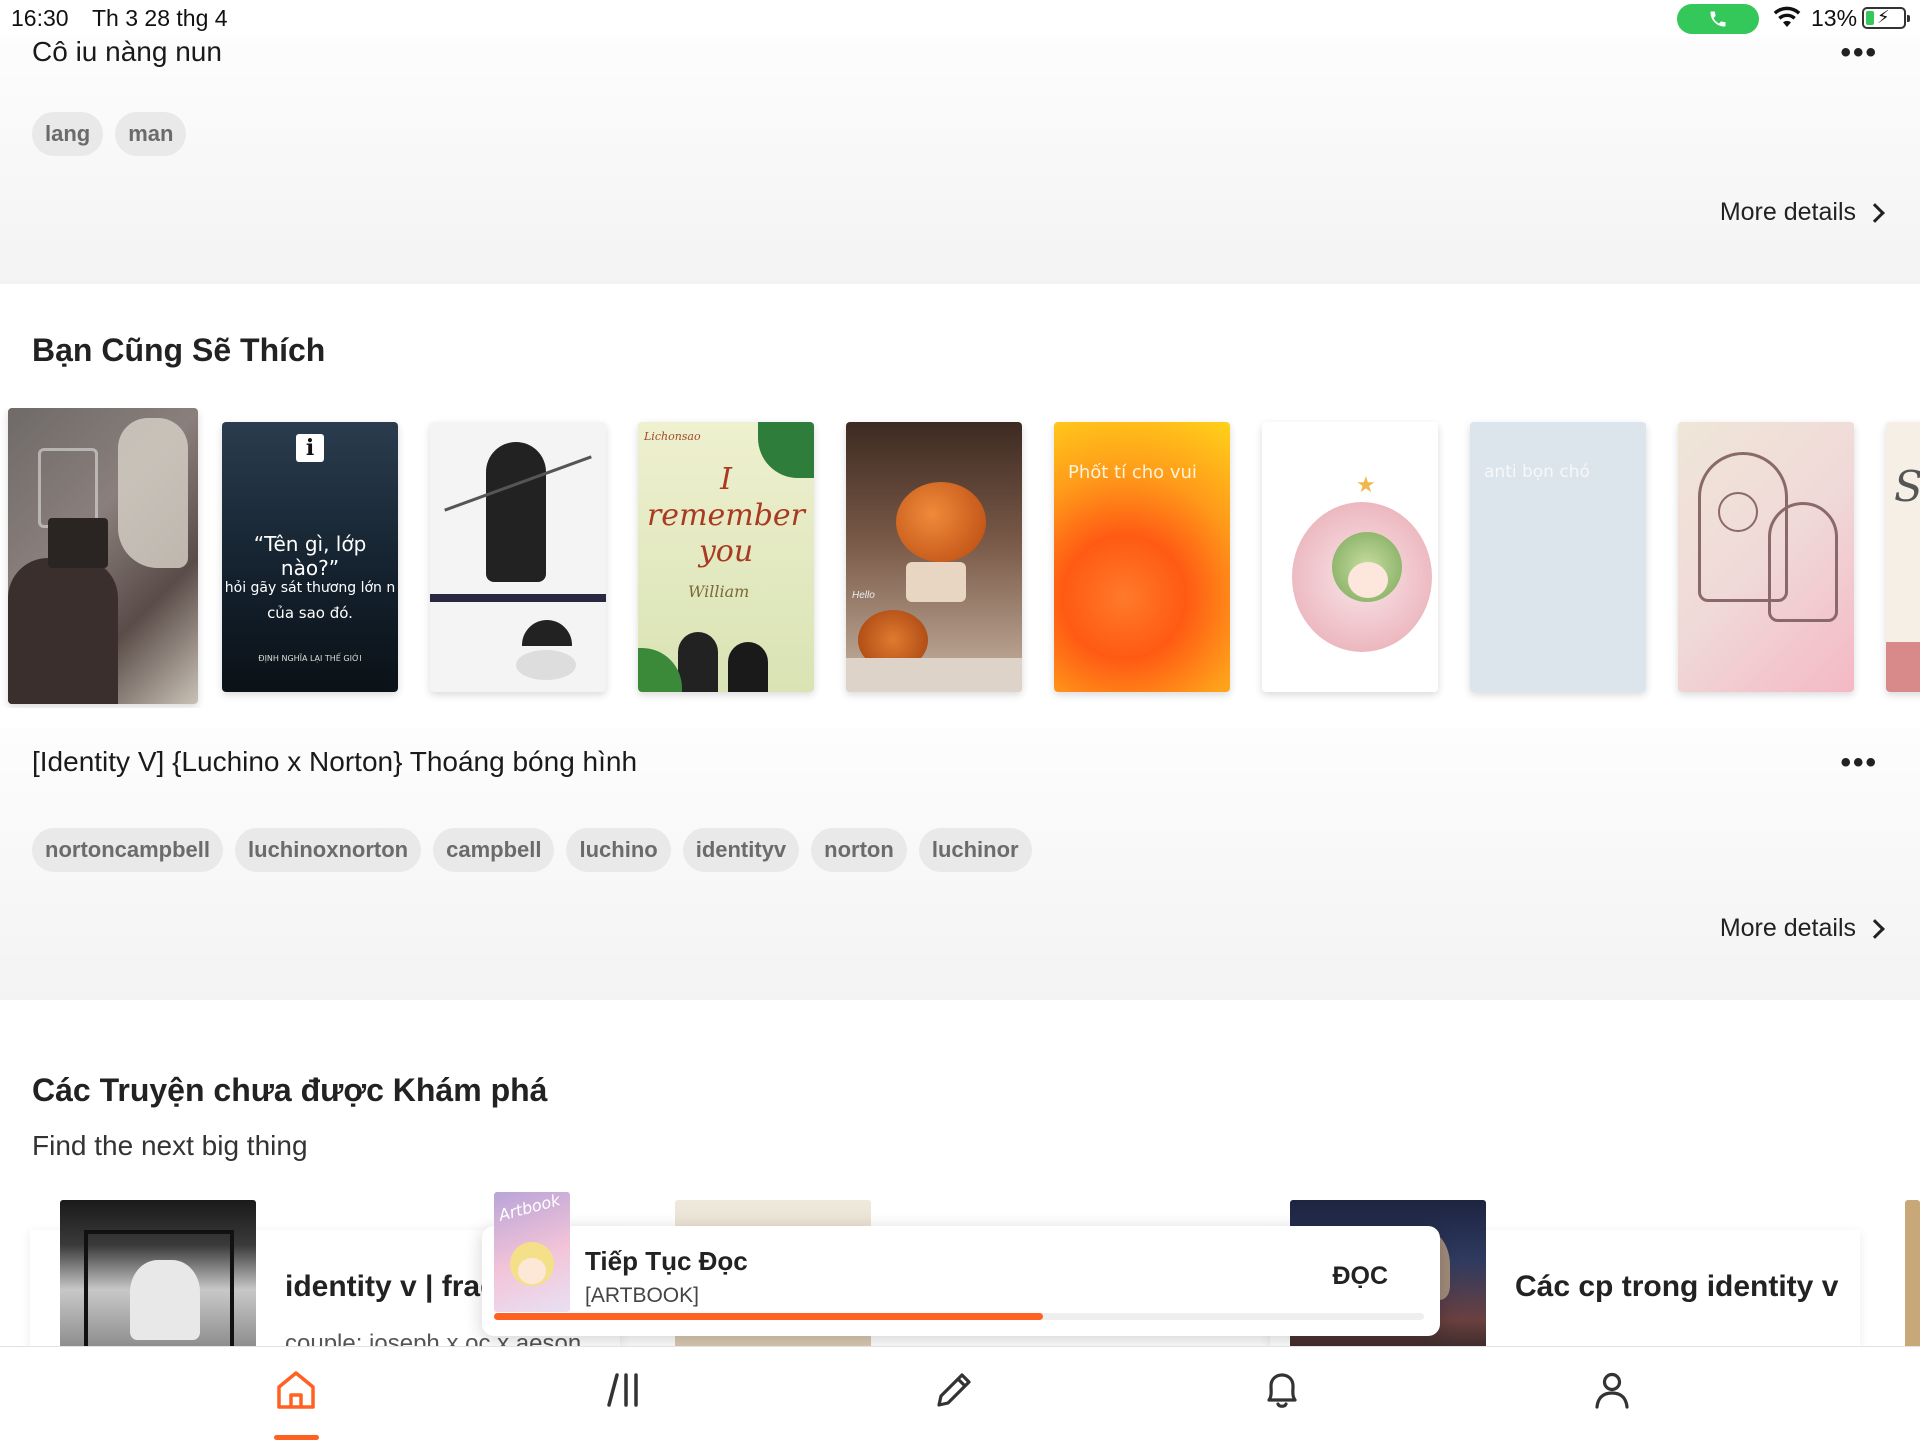 This screenshot has height=1440, width=1920. I want to click on reading-progress-bar, so click(959, 1316).